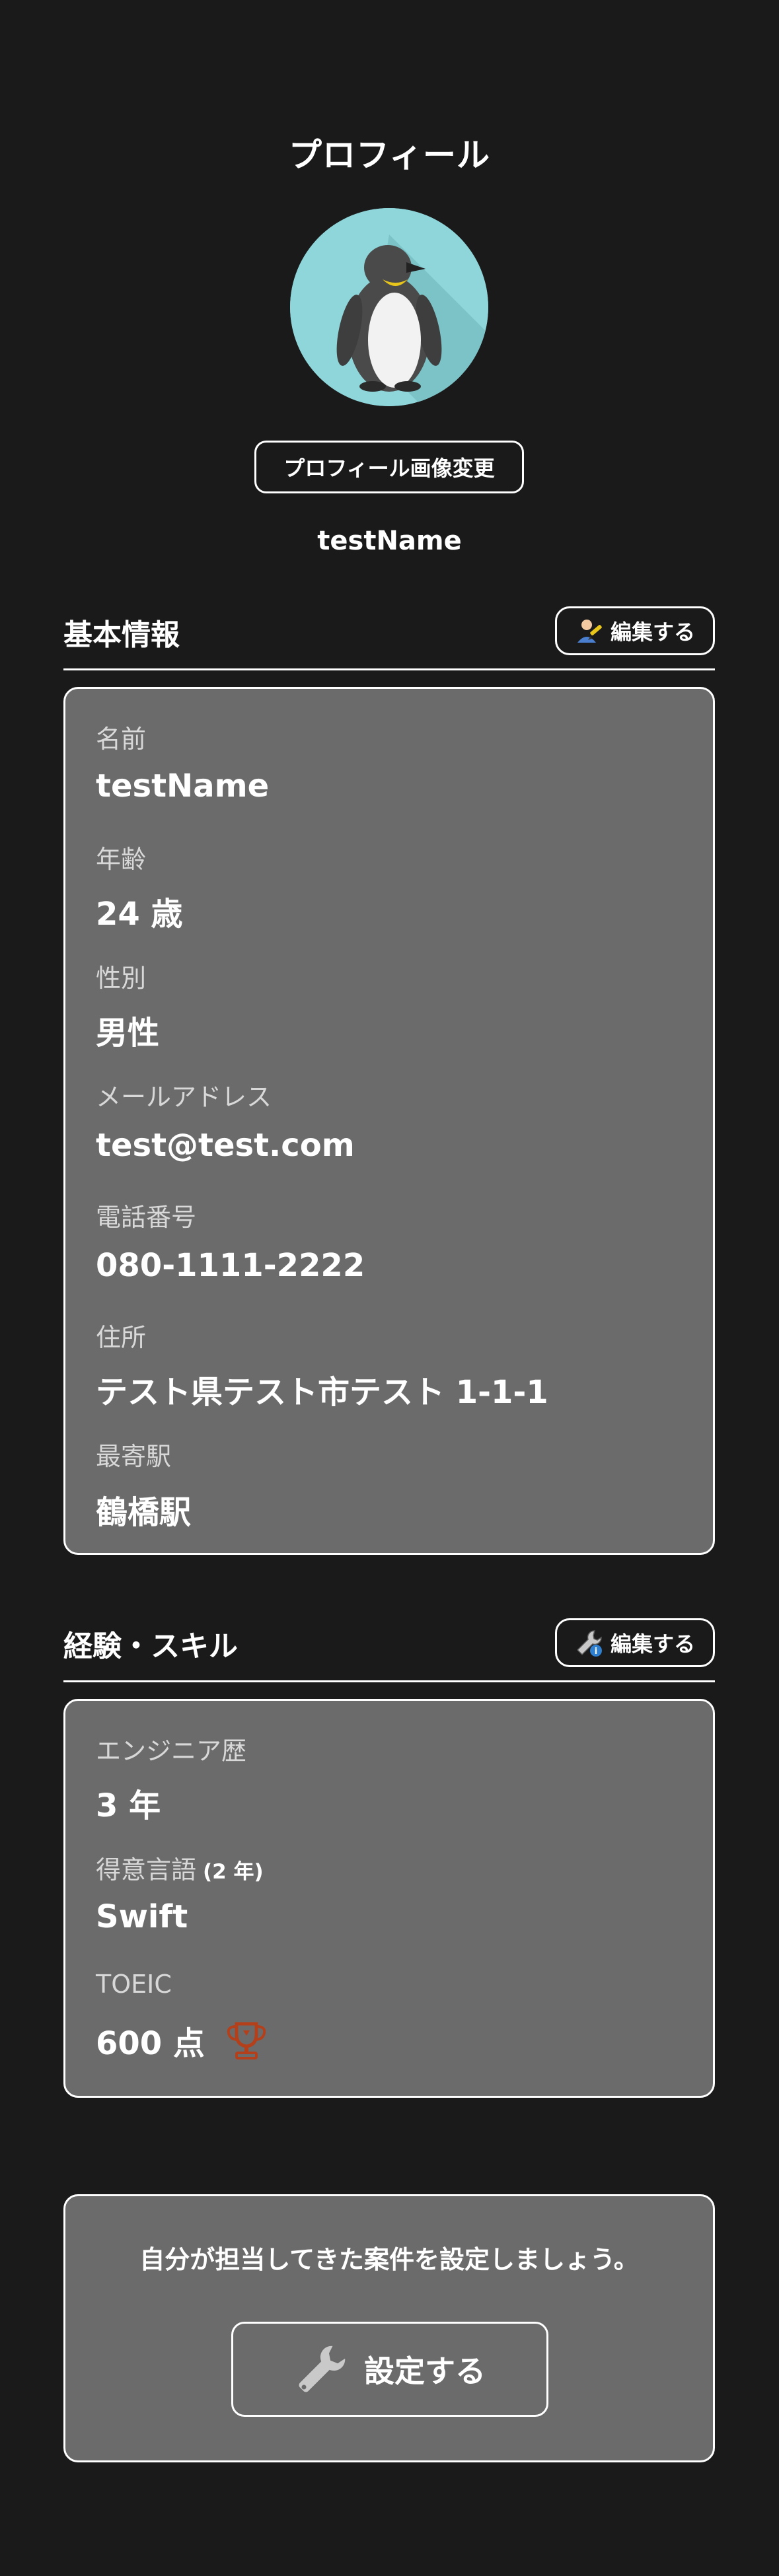 This screenshot has height=2576, width=779. What do you see at coordinates (142, 1917) in the screenshot?
I see `field-value-language: Swift` at bounding box center [142, 1917].